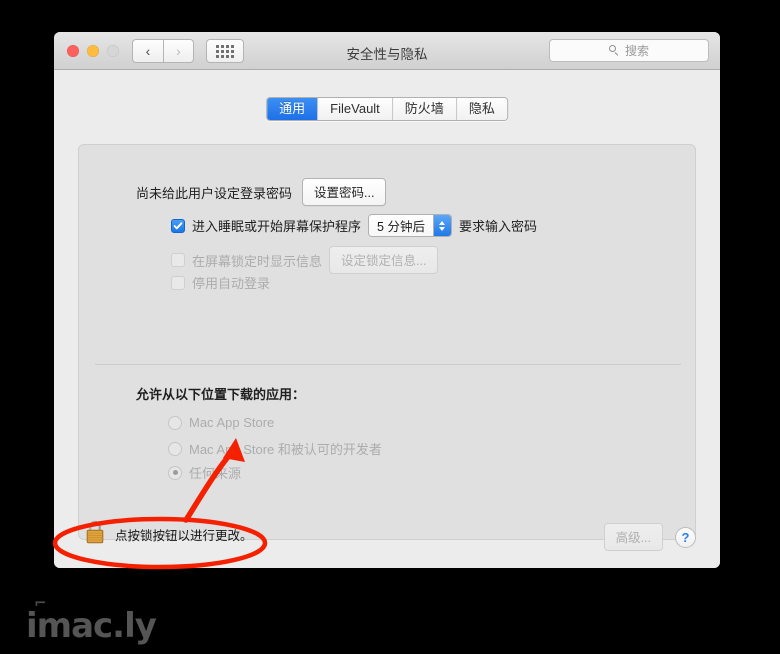 The height and width of the screenshot is (654, 780). What do you see at coordinates (178, 225) in the screenshot?
I see `require-password-checkbox` at bounding box center [178, 225].